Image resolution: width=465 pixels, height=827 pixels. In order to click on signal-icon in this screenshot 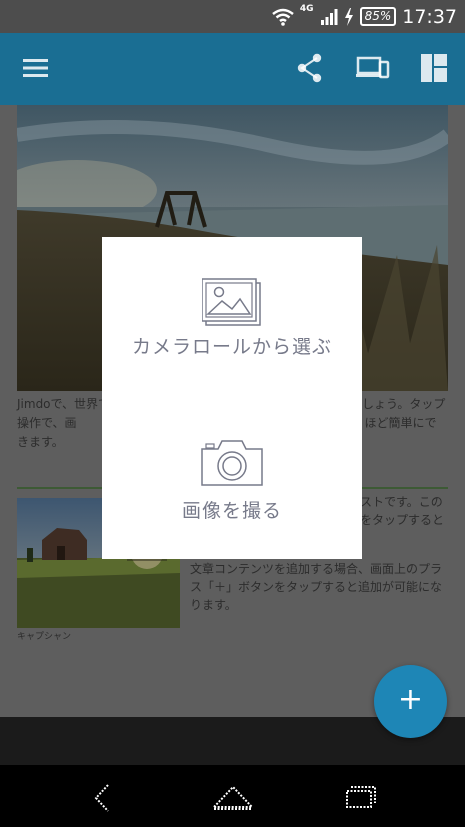, I will do `click(329, 16)`.